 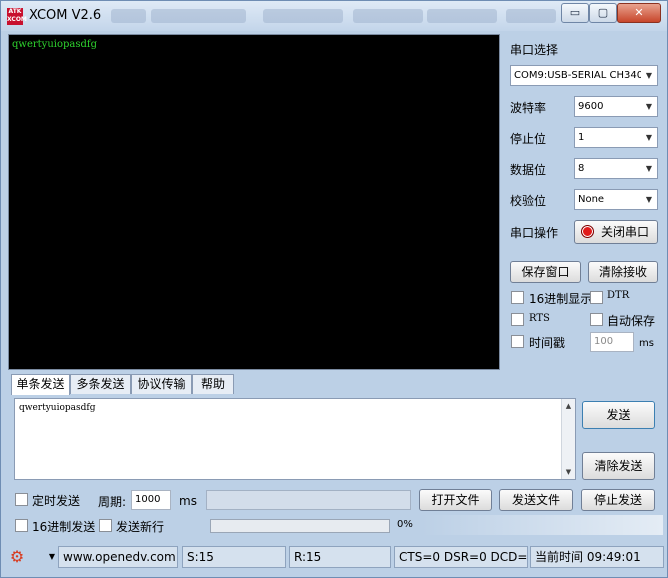 What do you see at coordinates (517, 341) in the screenshot?
I see `timestamp-checkbox` at bounding box center [517, 341].